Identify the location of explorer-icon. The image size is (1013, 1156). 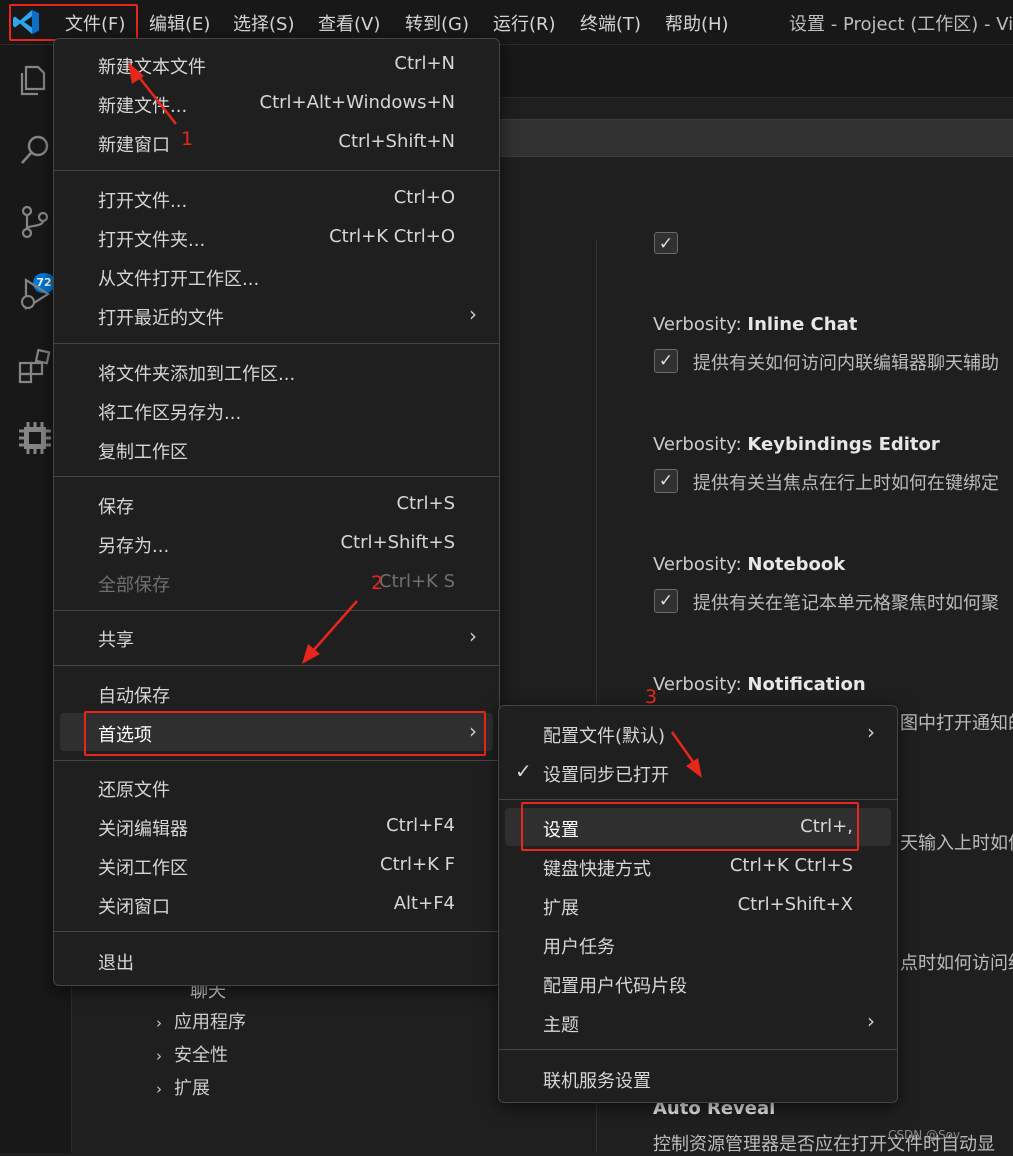
(35, 80).